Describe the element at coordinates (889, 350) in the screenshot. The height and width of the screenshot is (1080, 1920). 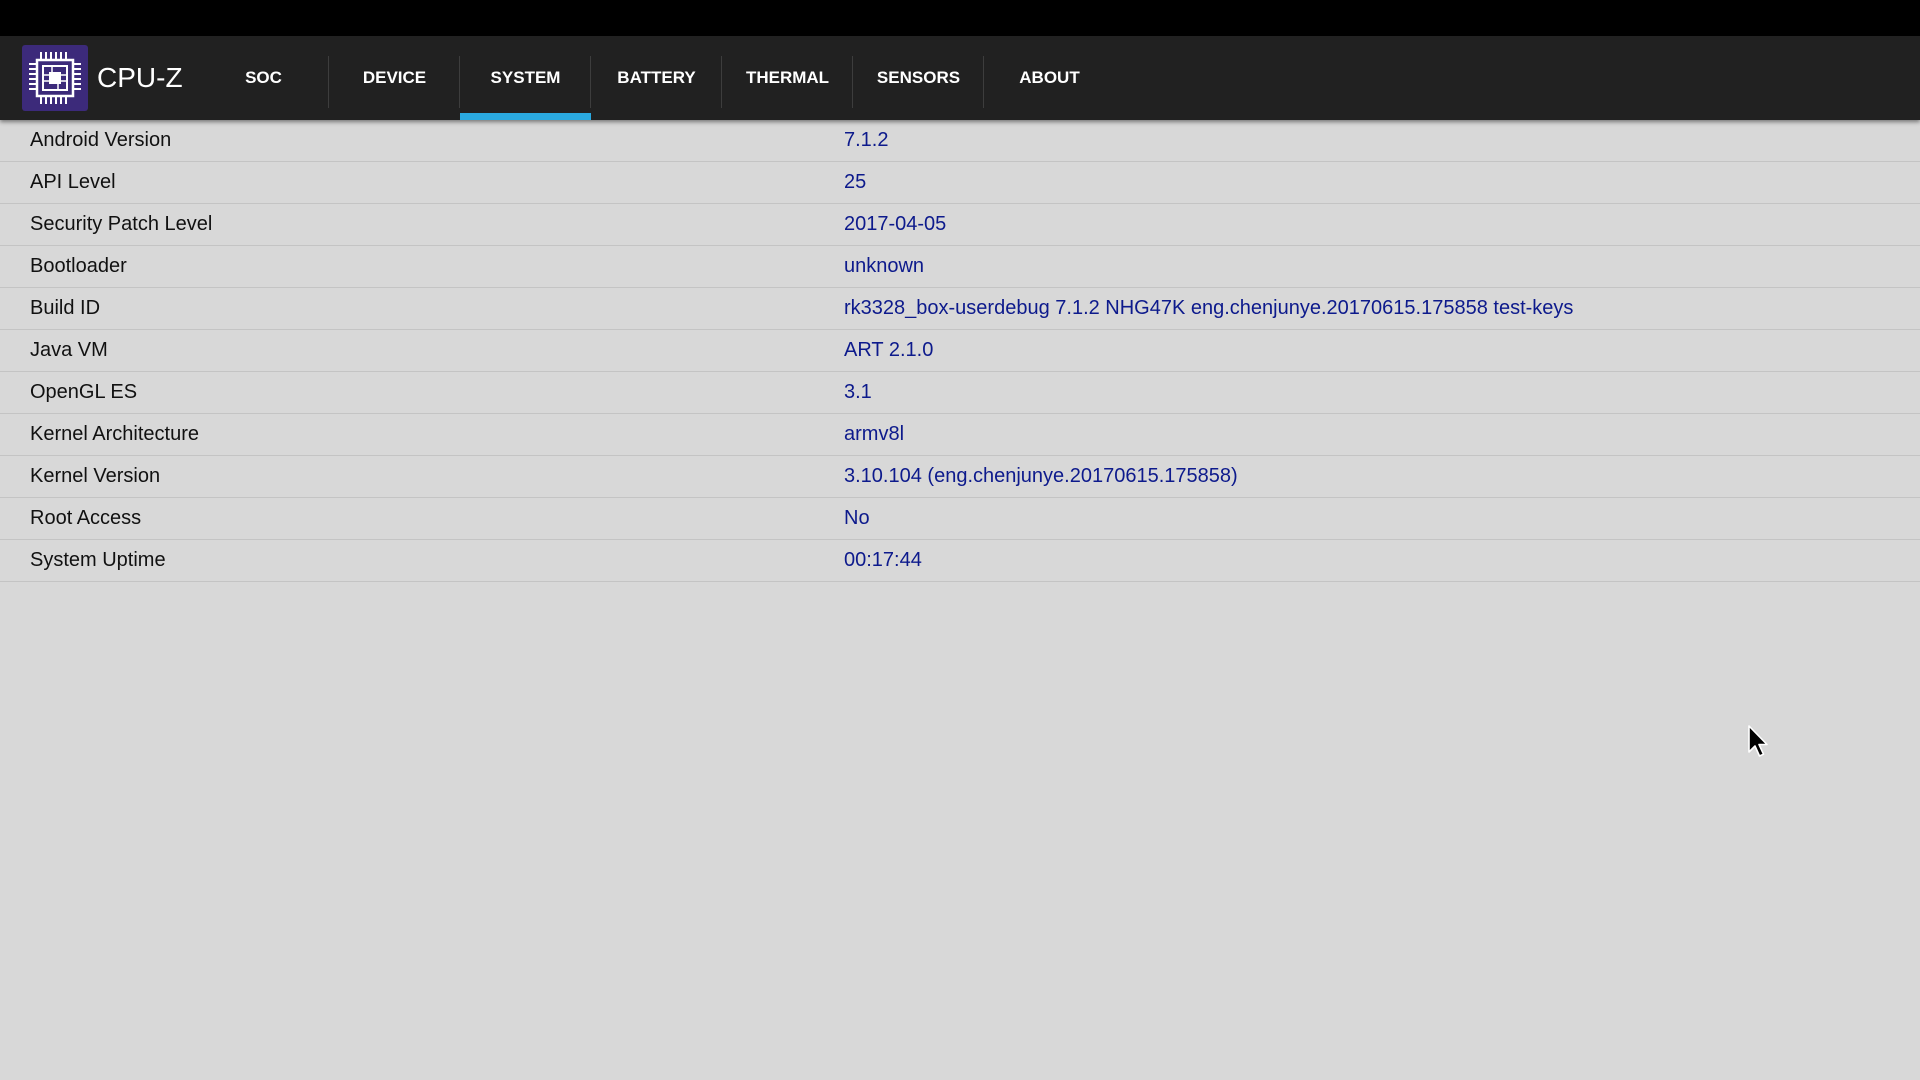
I see `info-value: ART 2.1.0` at that location.